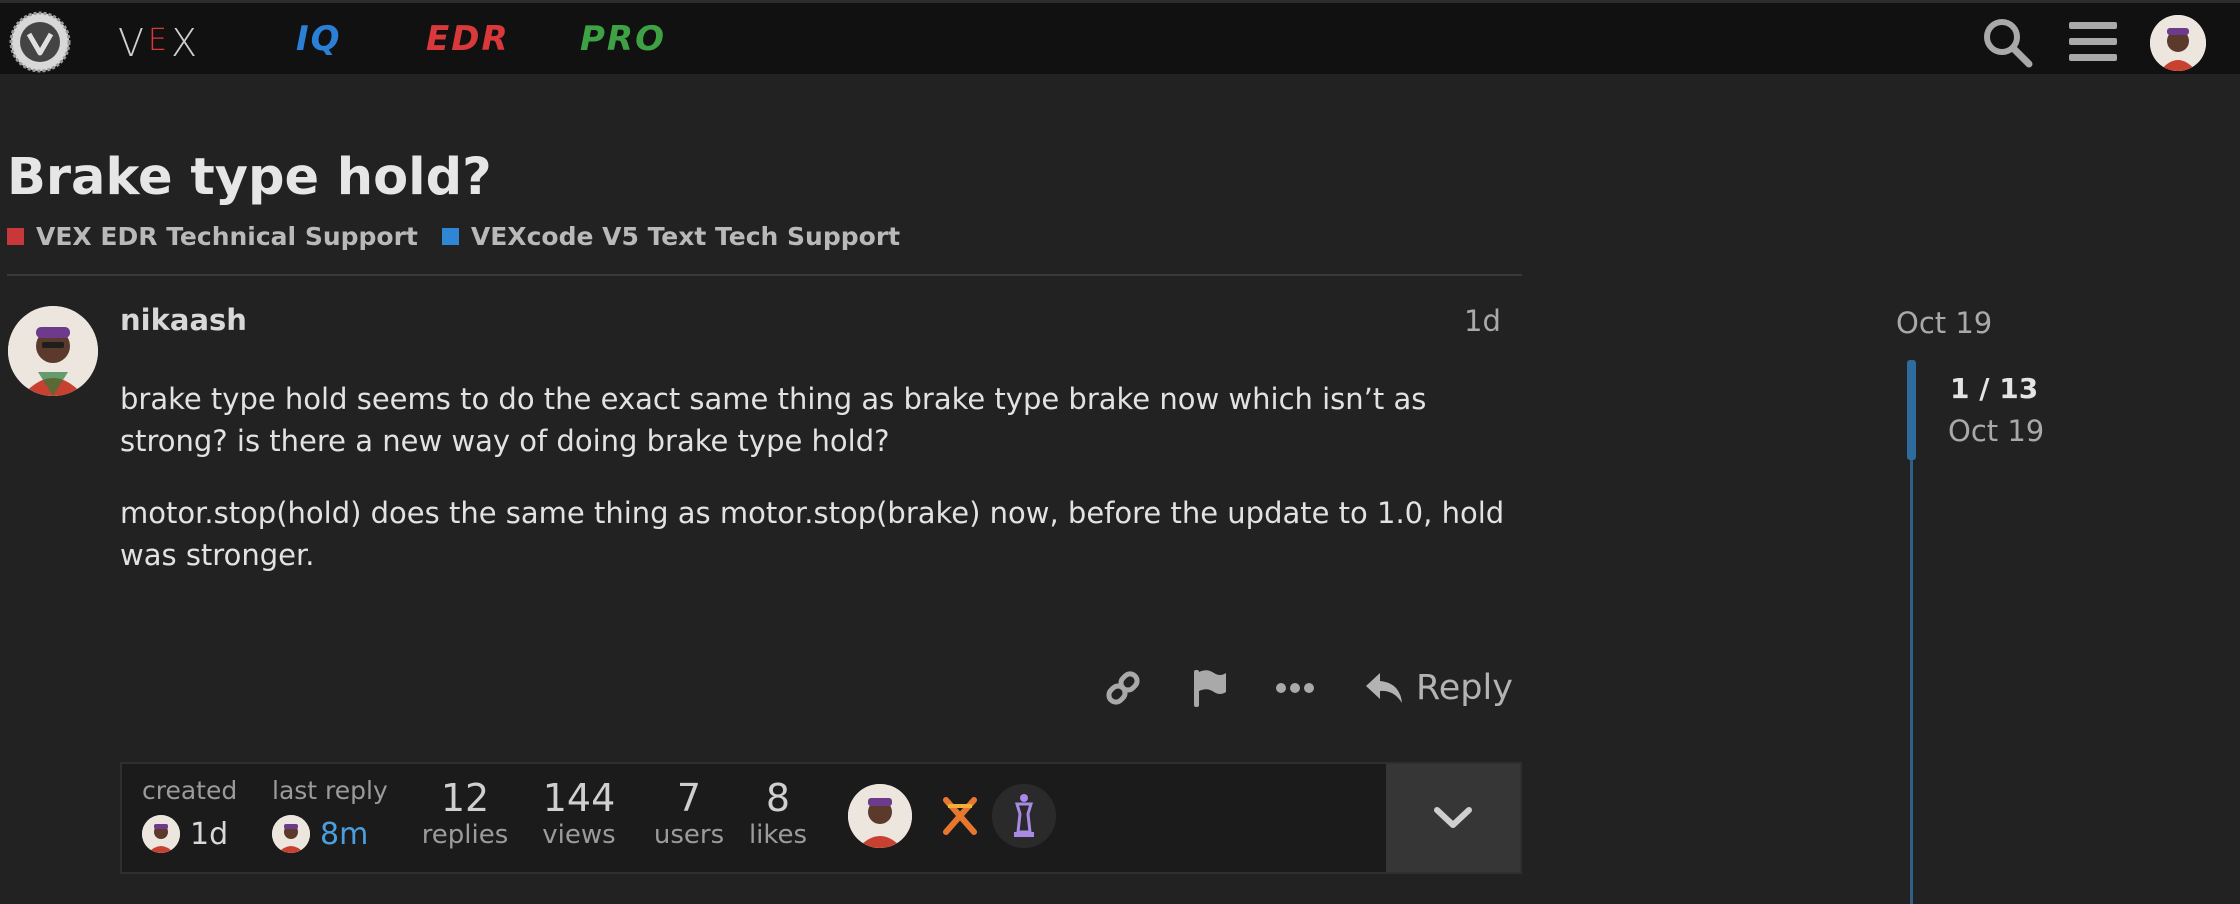  I want to click on site-header: VEX IQ EDR PRO, so click(1120, 37).